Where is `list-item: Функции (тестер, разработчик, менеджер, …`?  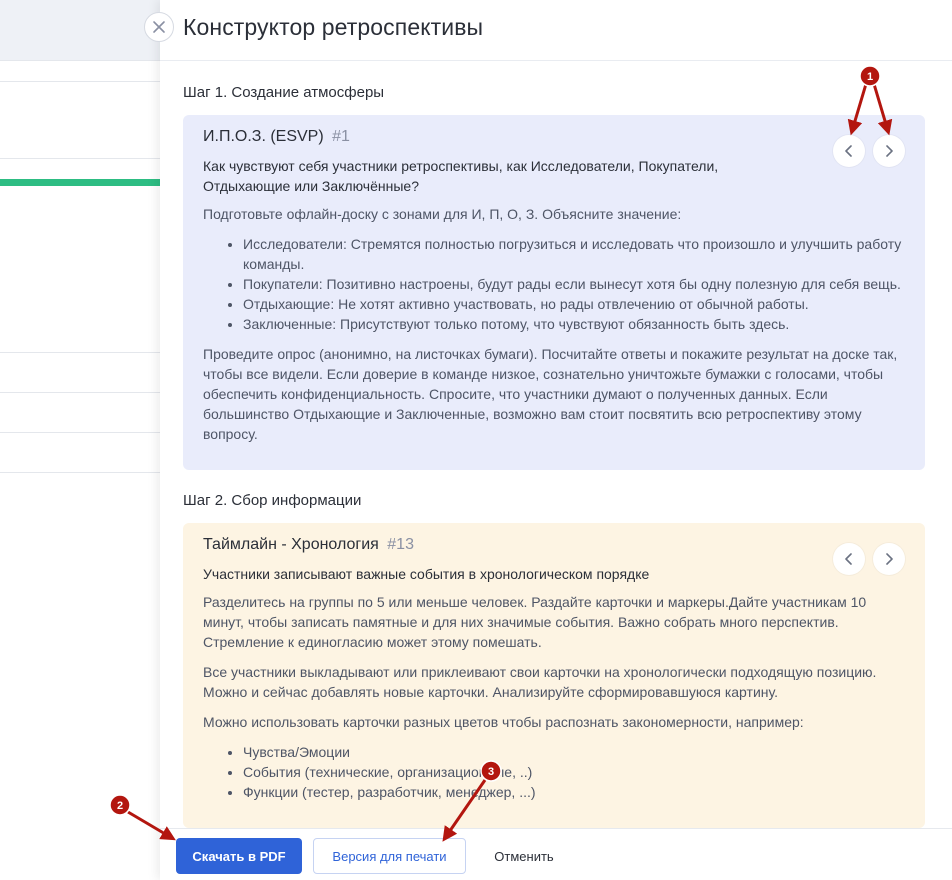 list-item: Функции (тестер, разработчик, менеджер, … is located at coordinates (574, 792).